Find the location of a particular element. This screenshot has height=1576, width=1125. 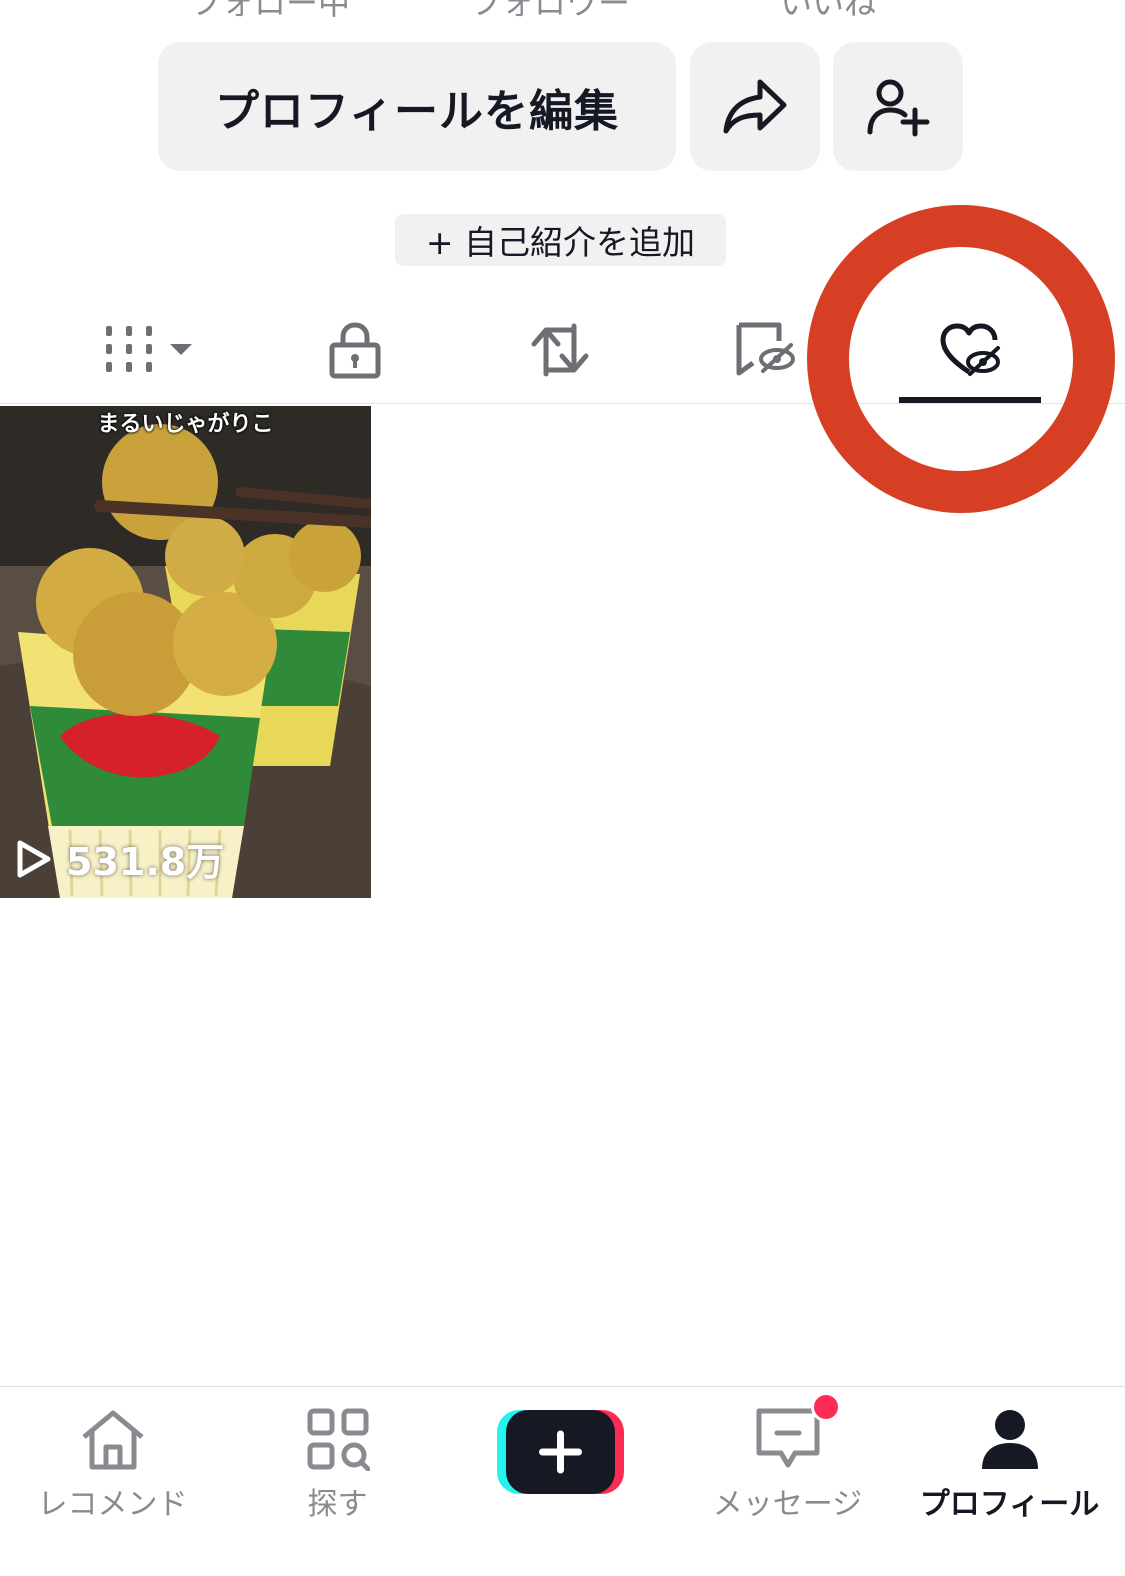

nav-inbox: メッセージ is located at coordinates (787, 1457).